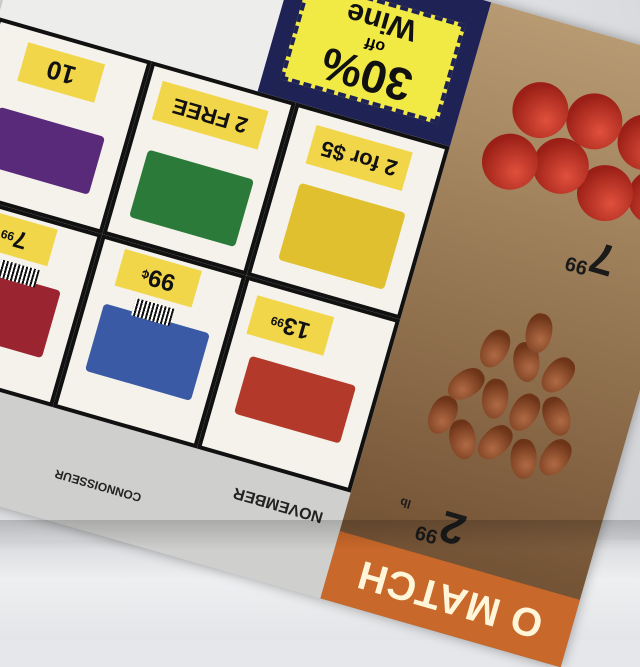 Image resolution: width=640 pixels, height=667 pixels. What do you see at coordinates (545, 132) in the screenshot?
I see `tomatoes-image` at bounding box center [545, 132].